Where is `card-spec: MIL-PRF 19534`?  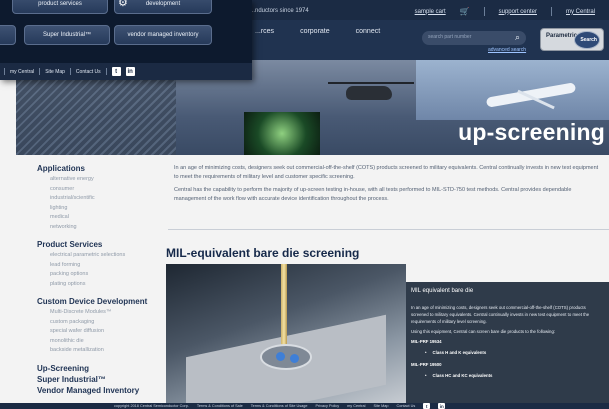
card-spec: MIL-PRF 19534 is located at coordinates (426, 341).